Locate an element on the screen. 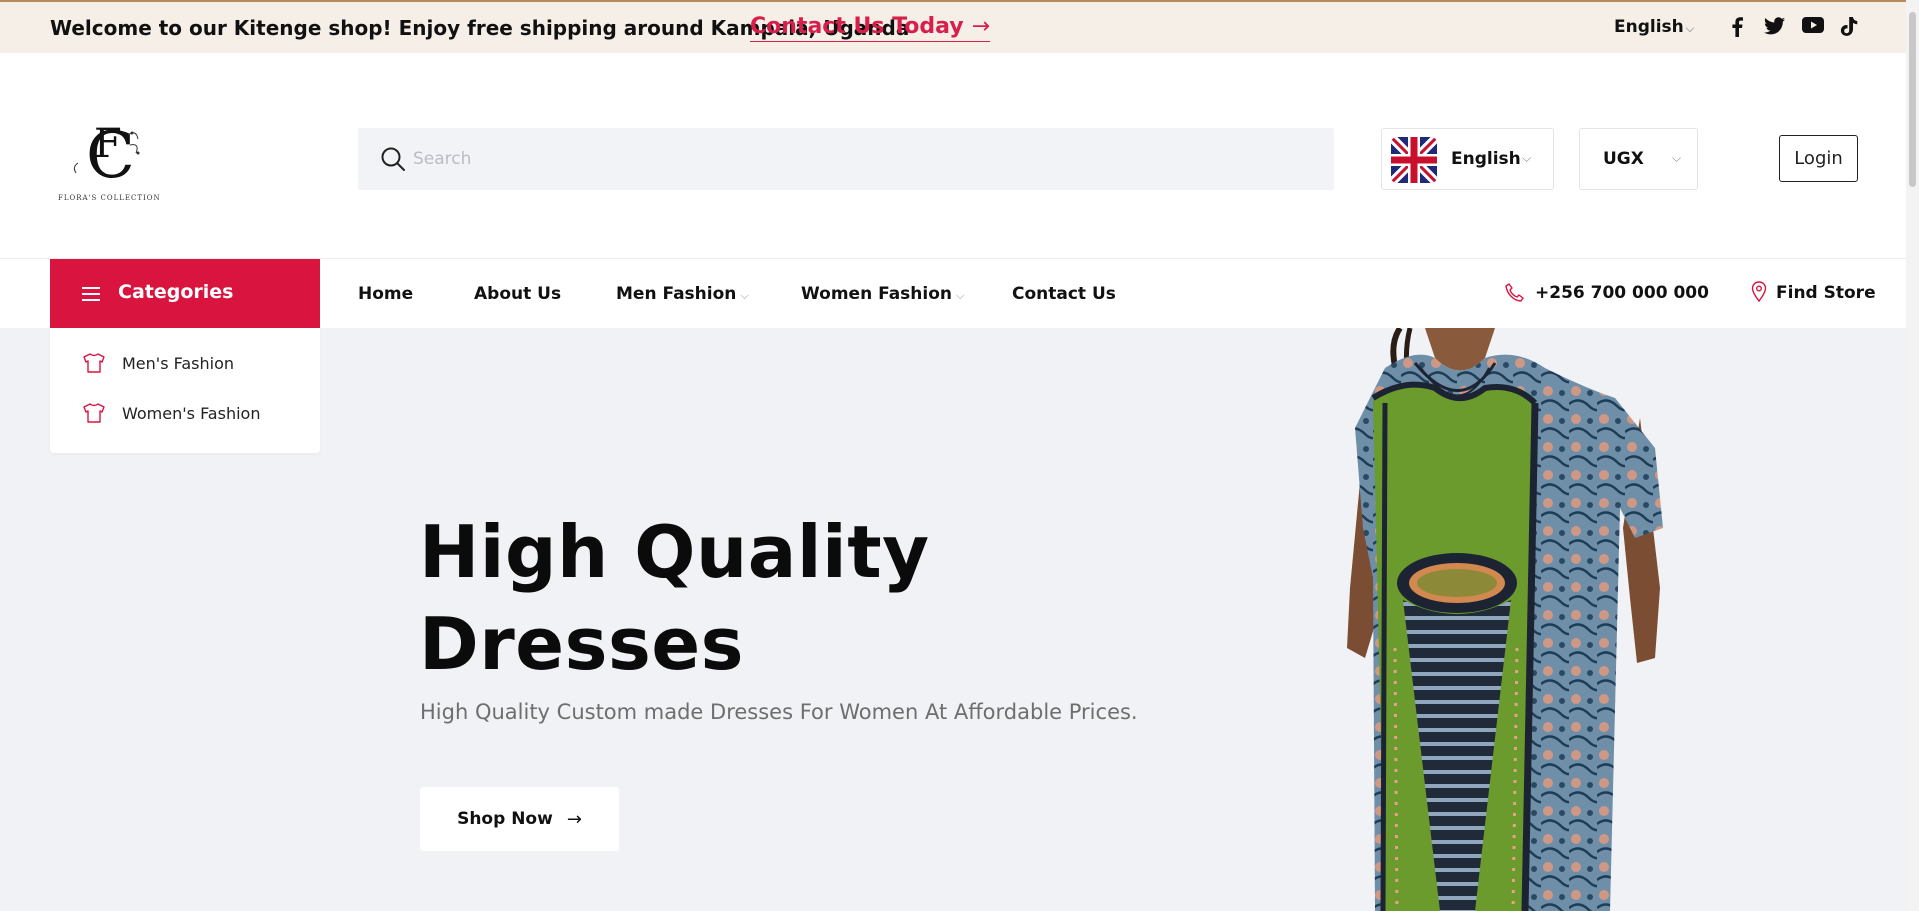 This screenshot has width=1919, height=911. twitter-icon is located at coordinates (1775, 28).